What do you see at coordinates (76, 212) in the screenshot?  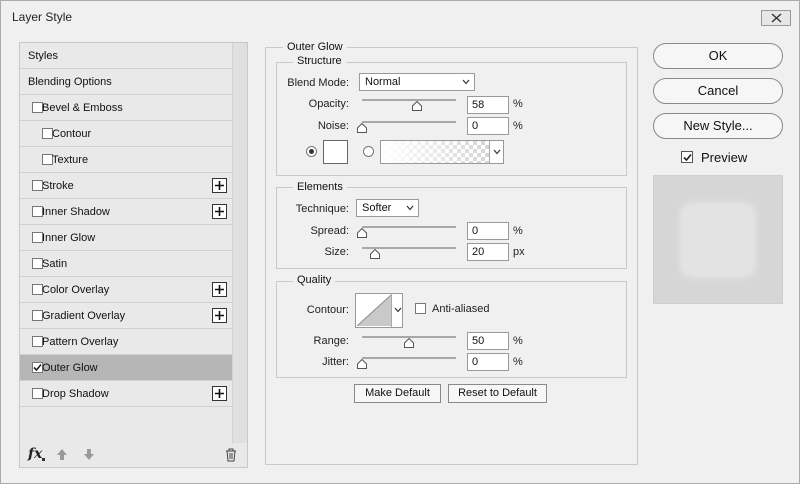 I see `sidebar-item-label: Inner Shadow` at bounding box center [76, 212].